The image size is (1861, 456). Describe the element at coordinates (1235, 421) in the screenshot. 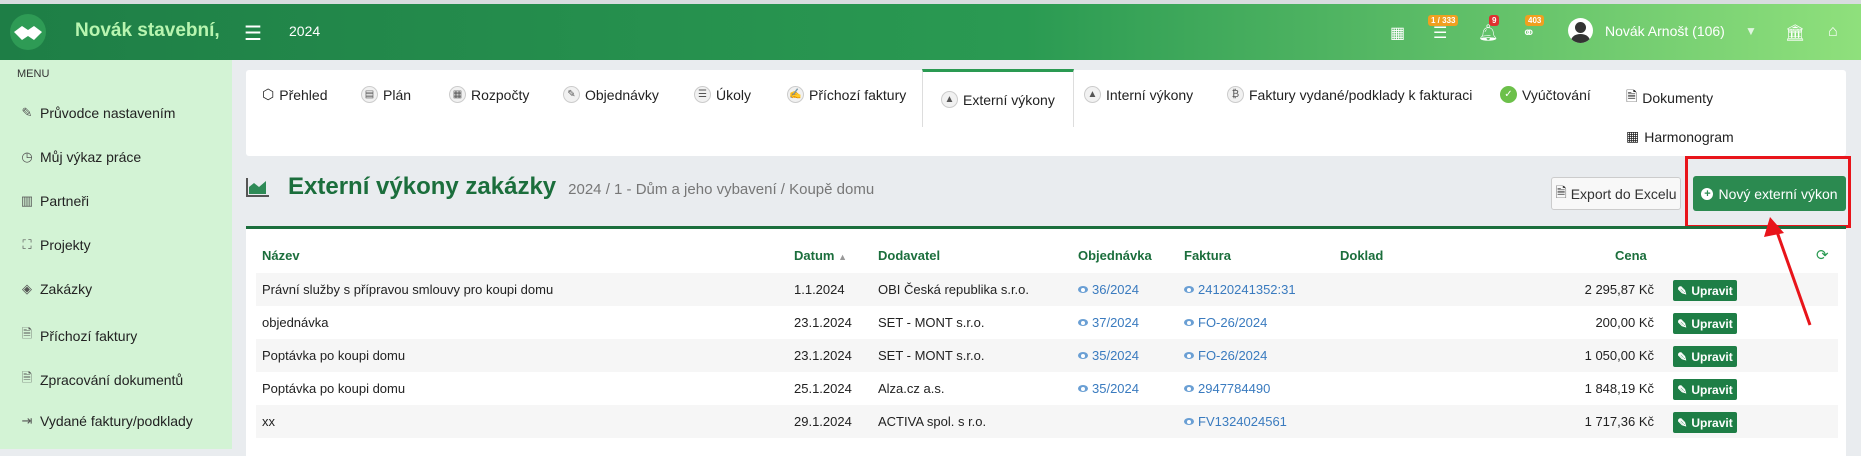

I see `invoice-link: FV1324024561` at that location.